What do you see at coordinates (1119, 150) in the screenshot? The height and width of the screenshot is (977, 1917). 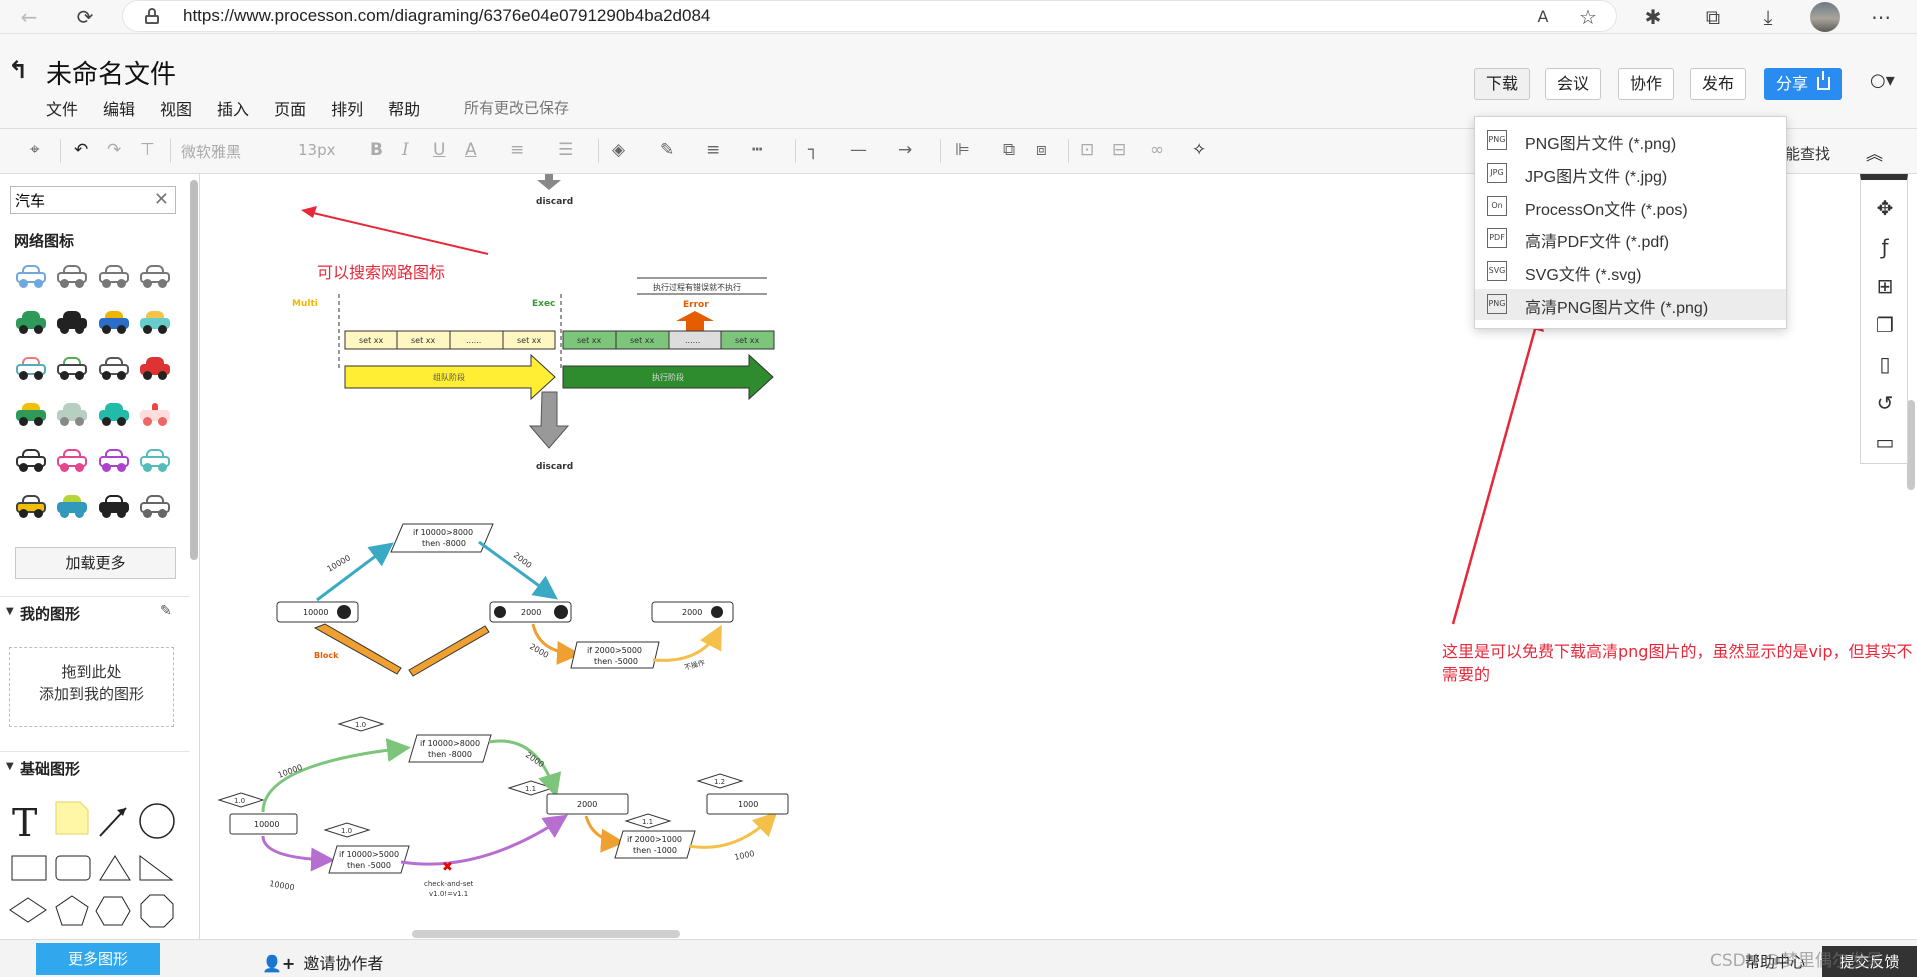 I see `unlock-shape-icon: ⊟` at bounding box center [1119, 150].